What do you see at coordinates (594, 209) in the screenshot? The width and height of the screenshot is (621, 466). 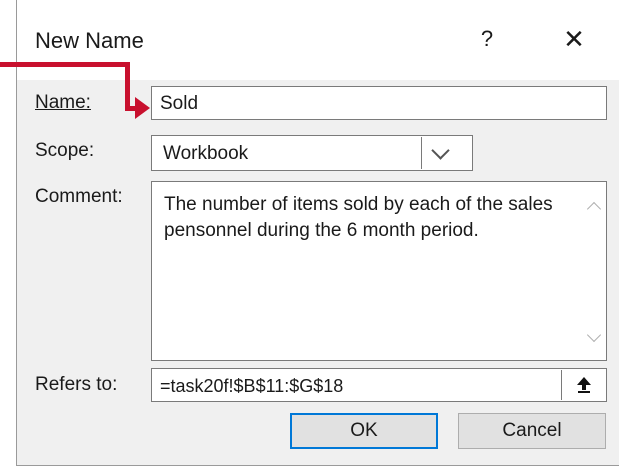 I see `scroll-up-icon` at bounding box center [594, 209].